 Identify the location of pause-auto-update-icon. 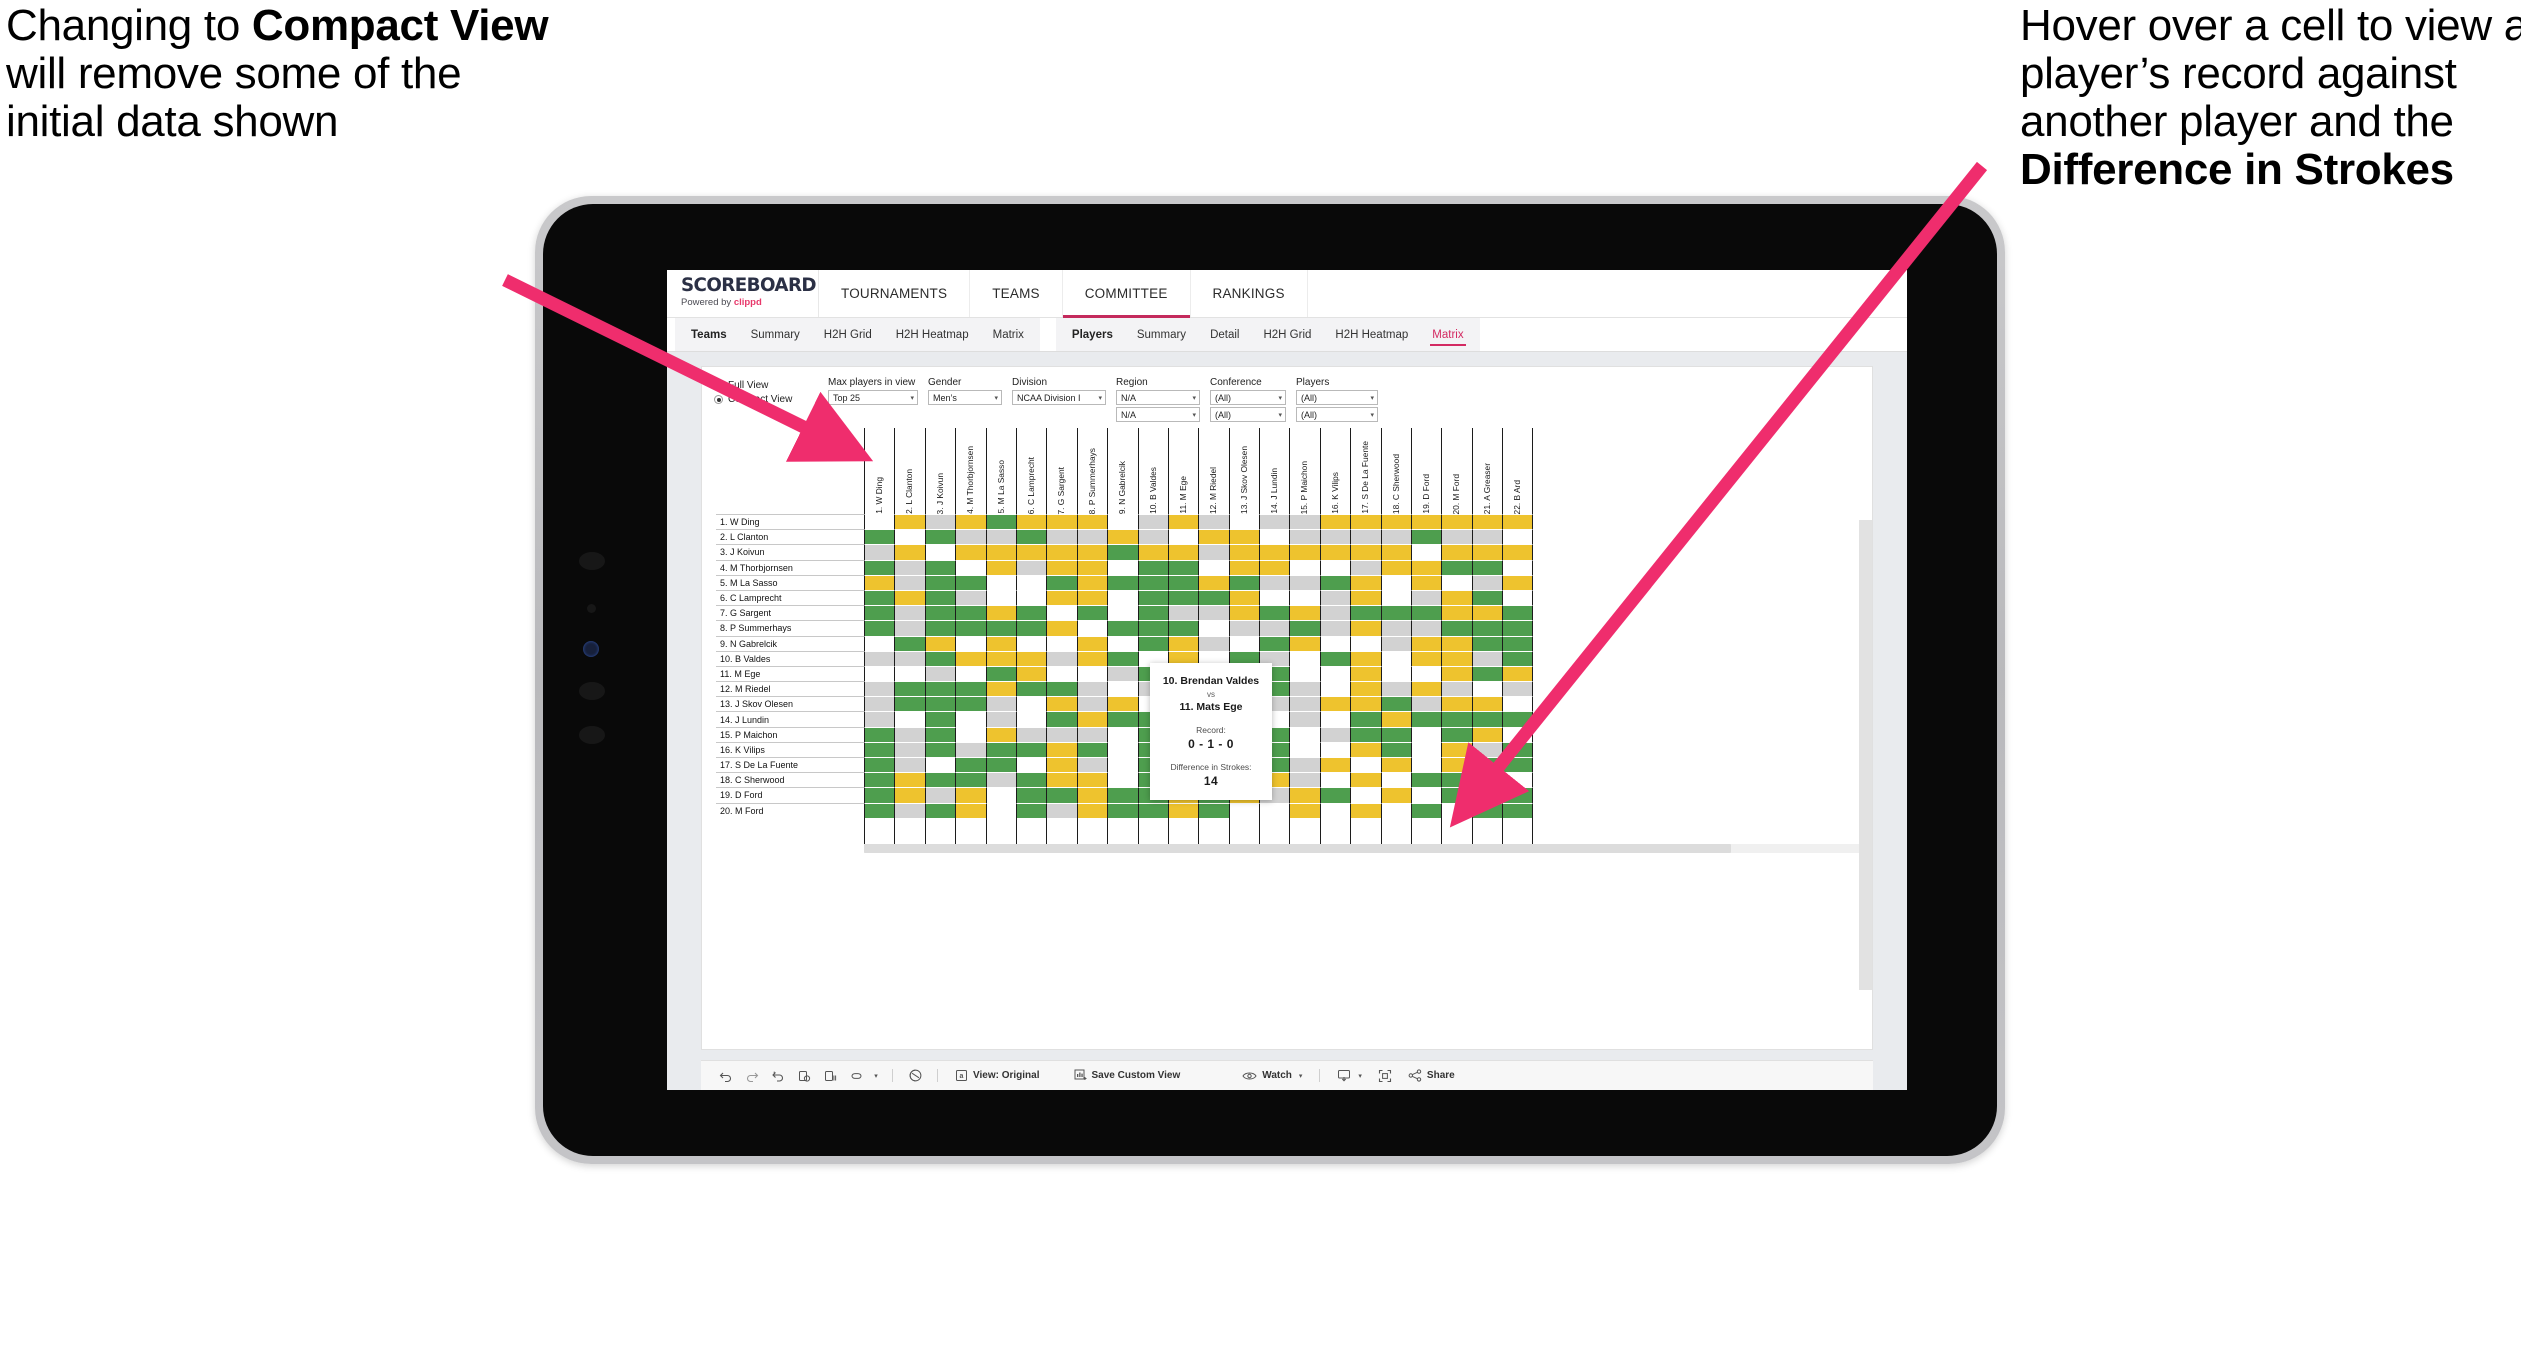
(830, 1076).